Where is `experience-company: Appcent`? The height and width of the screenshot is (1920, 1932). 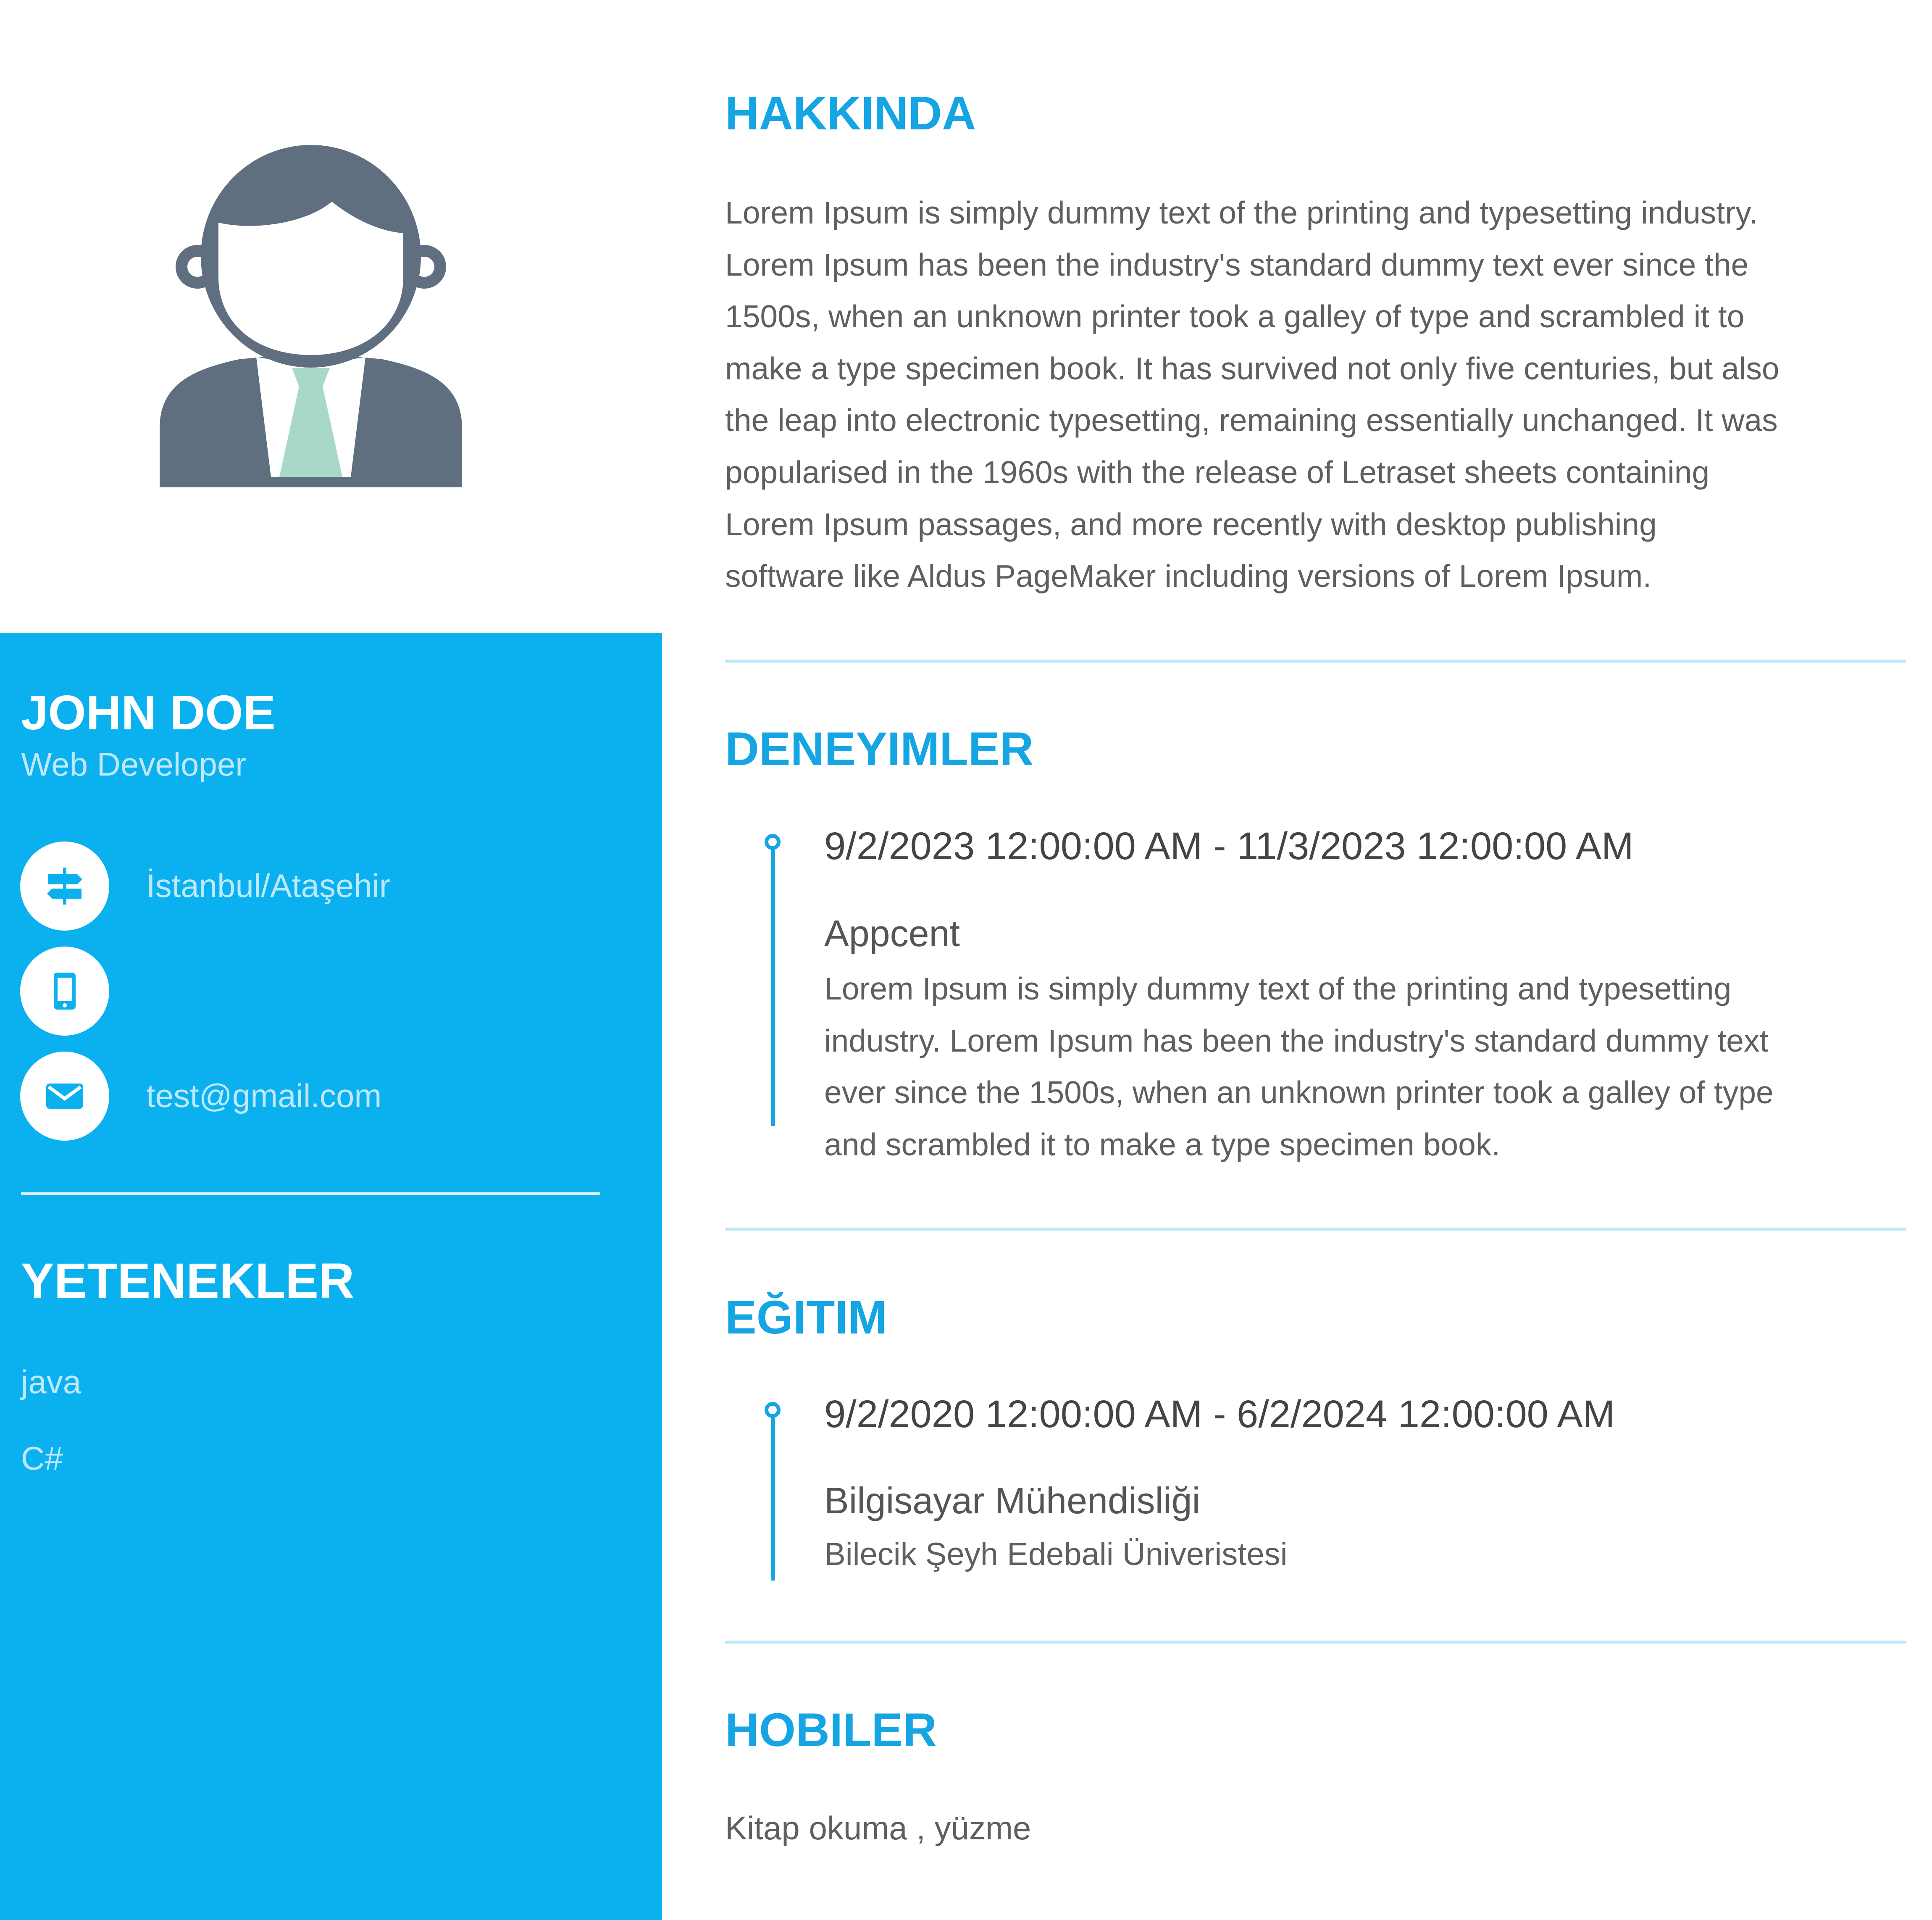
experience-company: Appcent is located at coordinates (892, 934).